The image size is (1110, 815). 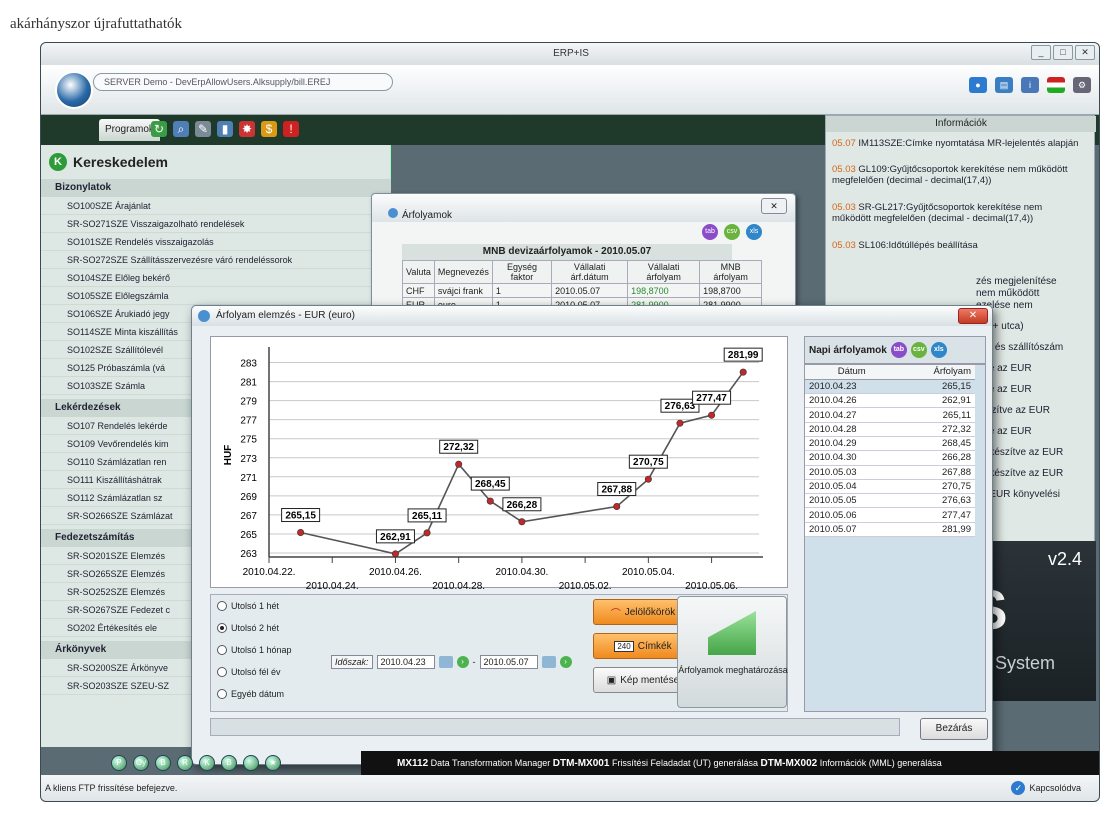 What do you see at coordinates (247, 129) in the screenshot?
I see `fire-icon: ✸` at bounding box center [247, 129].